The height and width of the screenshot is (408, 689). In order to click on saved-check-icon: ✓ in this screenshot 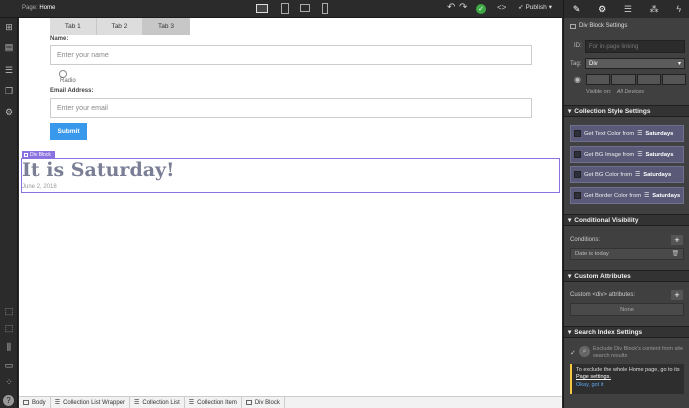, I will do `click(481, 9)`.